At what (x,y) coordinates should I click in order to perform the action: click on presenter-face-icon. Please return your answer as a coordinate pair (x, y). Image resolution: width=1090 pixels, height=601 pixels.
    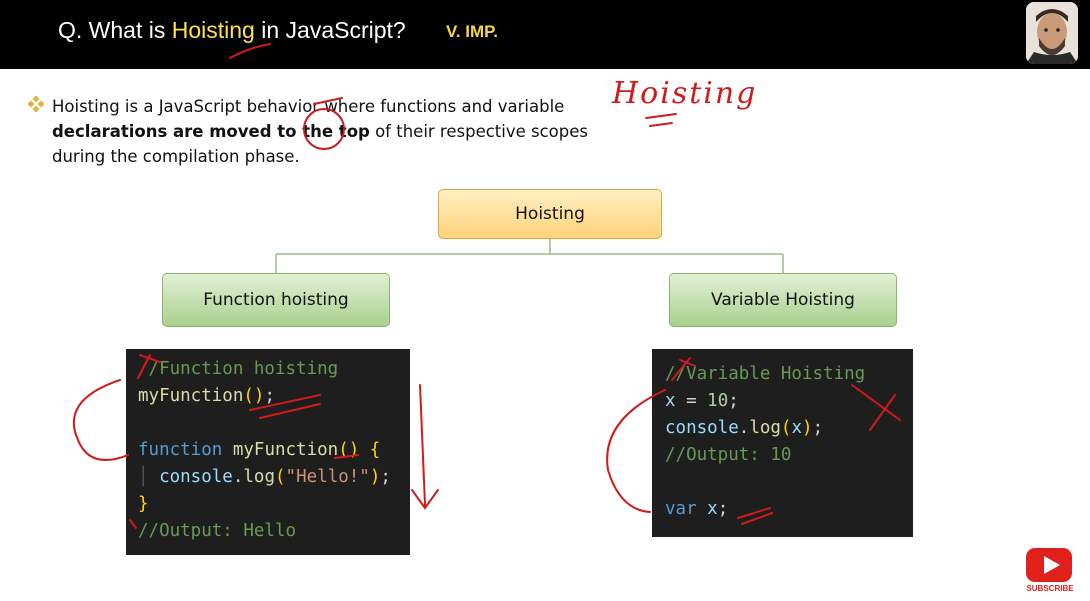
    Looking at the image, I should click on (1052, 33).